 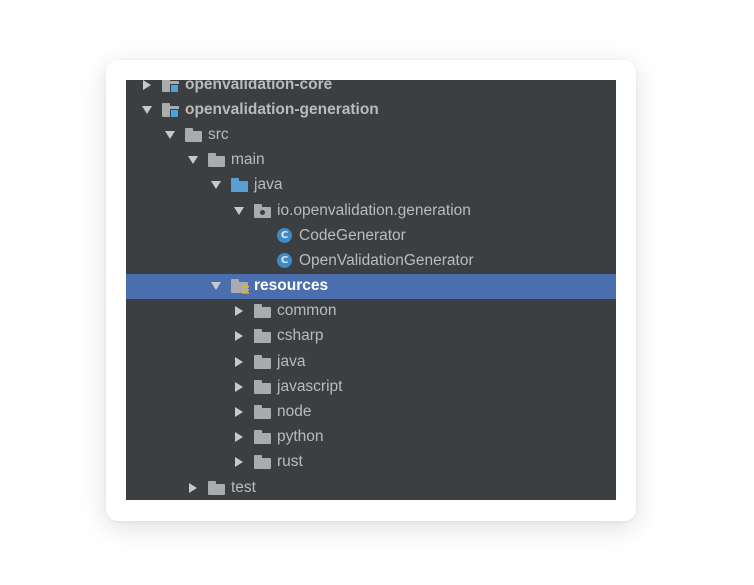 What do you see at coordinates (374, 210) in the screenshot?
I see `tree-item-label: io.openvalidation.generation` at bounding box center [374, 210].